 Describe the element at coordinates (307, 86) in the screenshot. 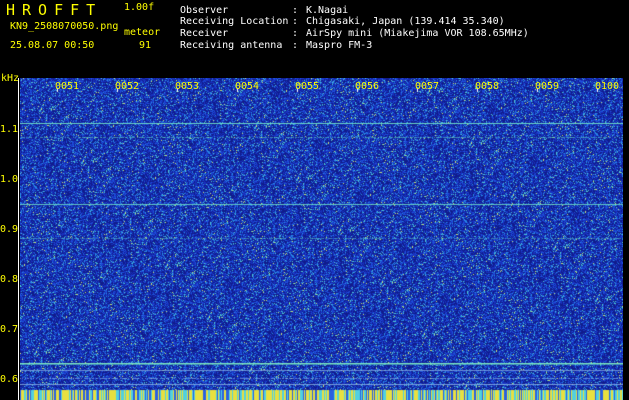

I see `time-tick-label: 0055` at that location.